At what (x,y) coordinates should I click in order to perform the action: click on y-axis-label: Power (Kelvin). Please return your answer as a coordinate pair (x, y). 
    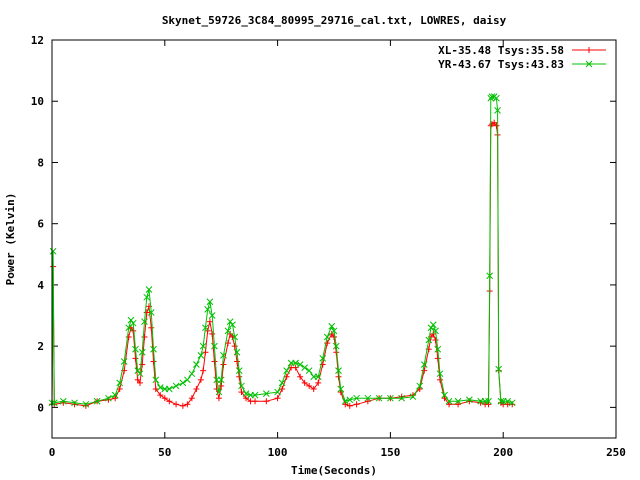
    Looking at the image, I should click on (10, 239).